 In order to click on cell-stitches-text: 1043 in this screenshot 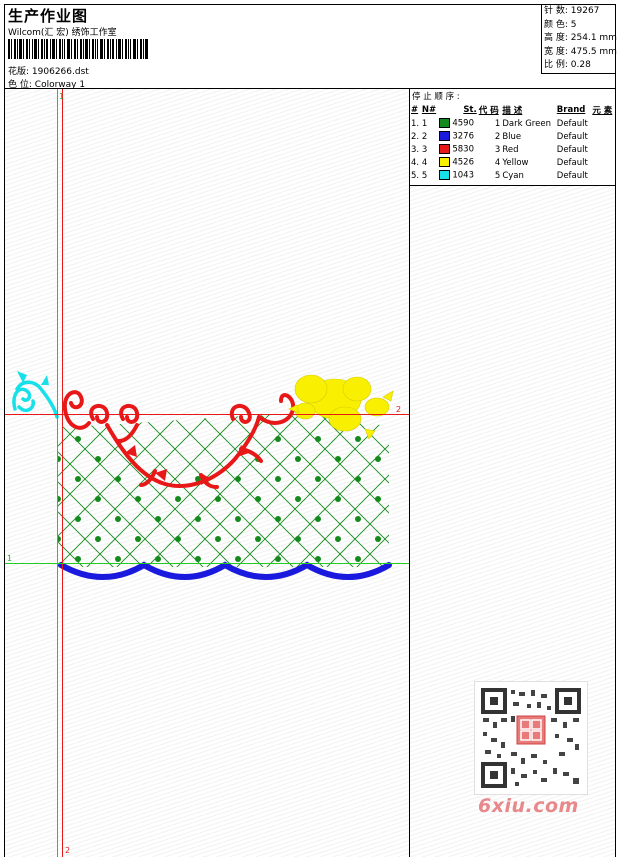, I will do `click(463, 175)`.